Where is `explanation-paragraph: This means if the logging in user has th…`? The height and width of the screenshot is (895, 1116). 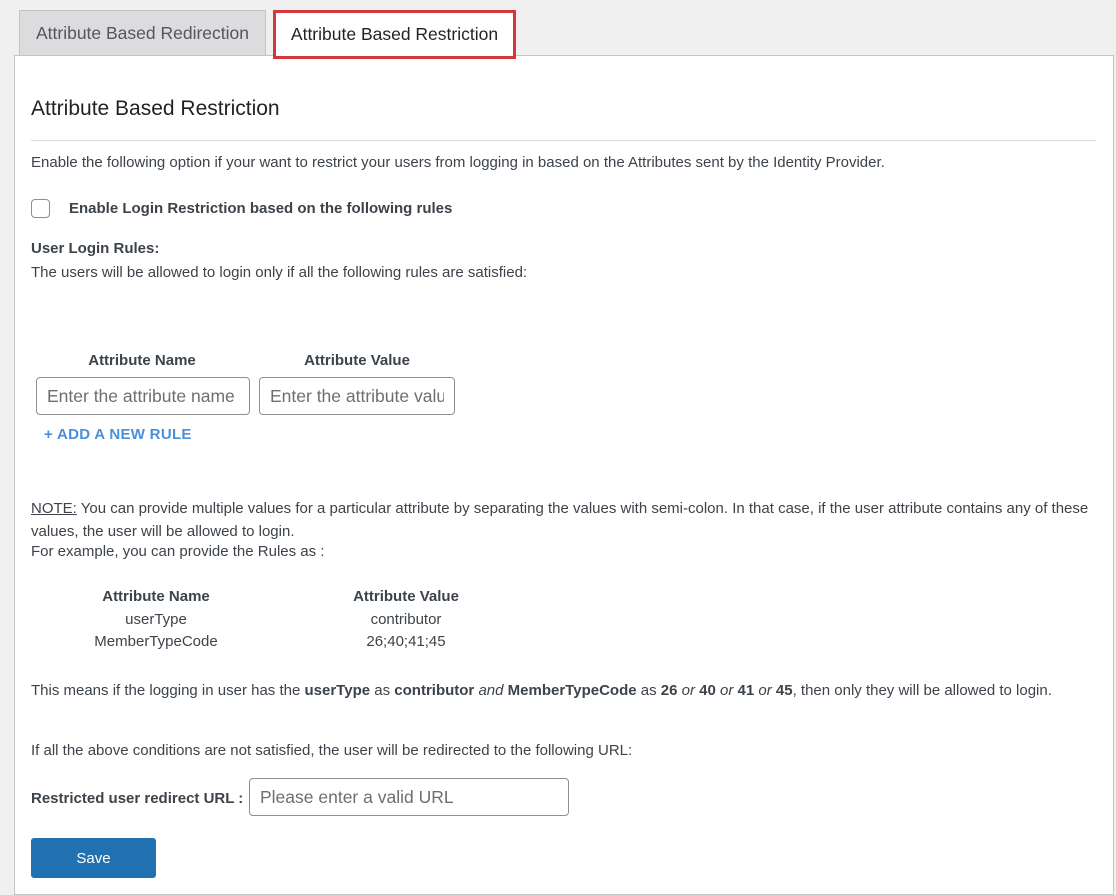
explanation-paragraph: This means if the logging in user has th… is located at coordinates (561, 690).